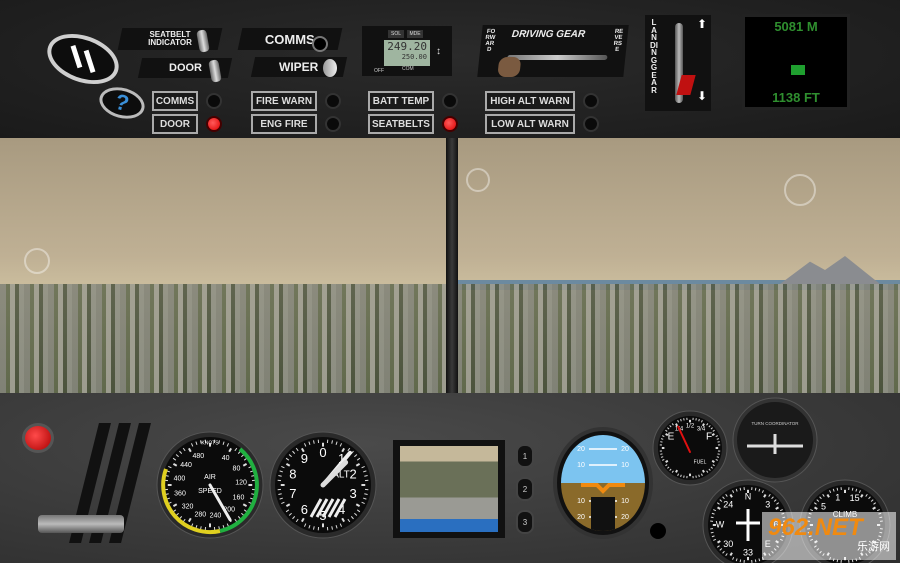 This screenshot has height=563, width=900. What do you see at coordinates (353, 493) in the screenshot?
I see `altimeter-tick: 3` at bounding box center [353, 493].